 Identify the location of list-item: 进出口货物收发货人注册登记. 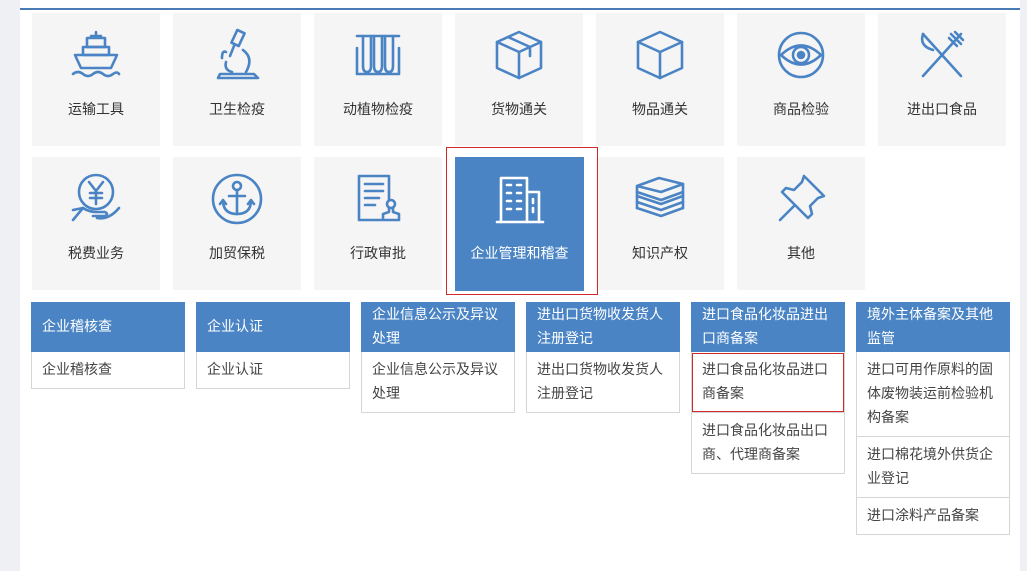
(603, 382).